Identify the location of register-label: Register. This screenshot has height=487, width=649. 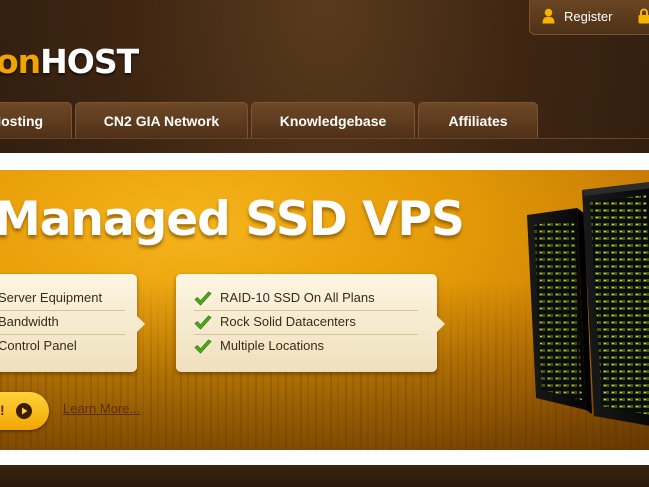
(588, 16).